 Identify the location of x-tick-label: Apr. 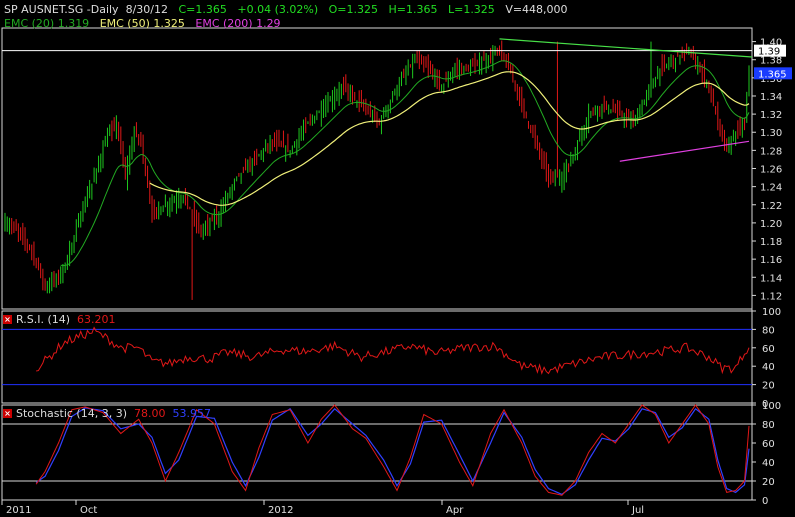
(455, 510).